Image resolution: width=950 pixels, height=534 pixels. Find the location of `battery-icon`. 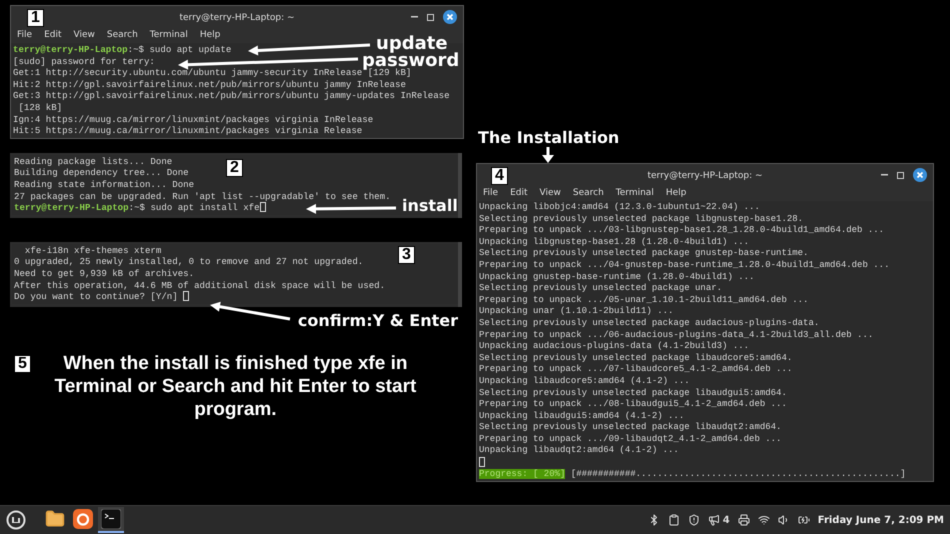

battery-icon is located at coordinates (804, 520).